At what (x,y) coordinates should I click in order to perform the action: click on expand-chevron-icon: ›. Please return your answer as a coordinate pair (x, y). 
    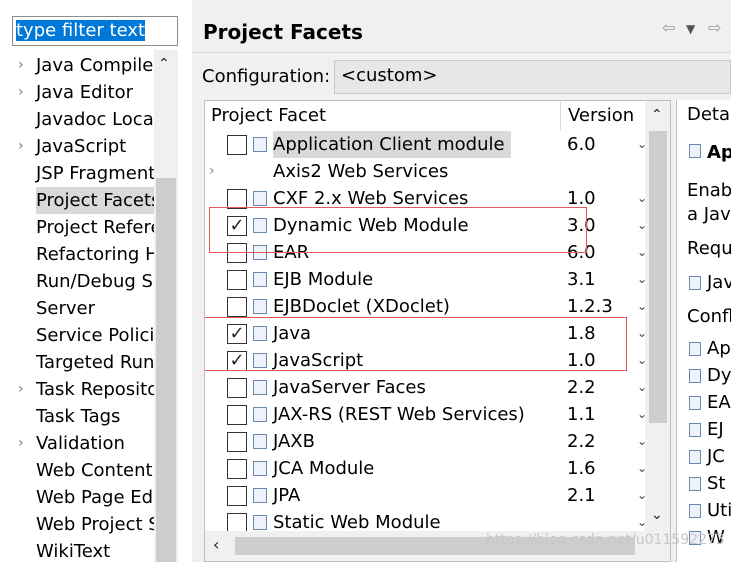
    Looking at the image, I should click on (212, 171).